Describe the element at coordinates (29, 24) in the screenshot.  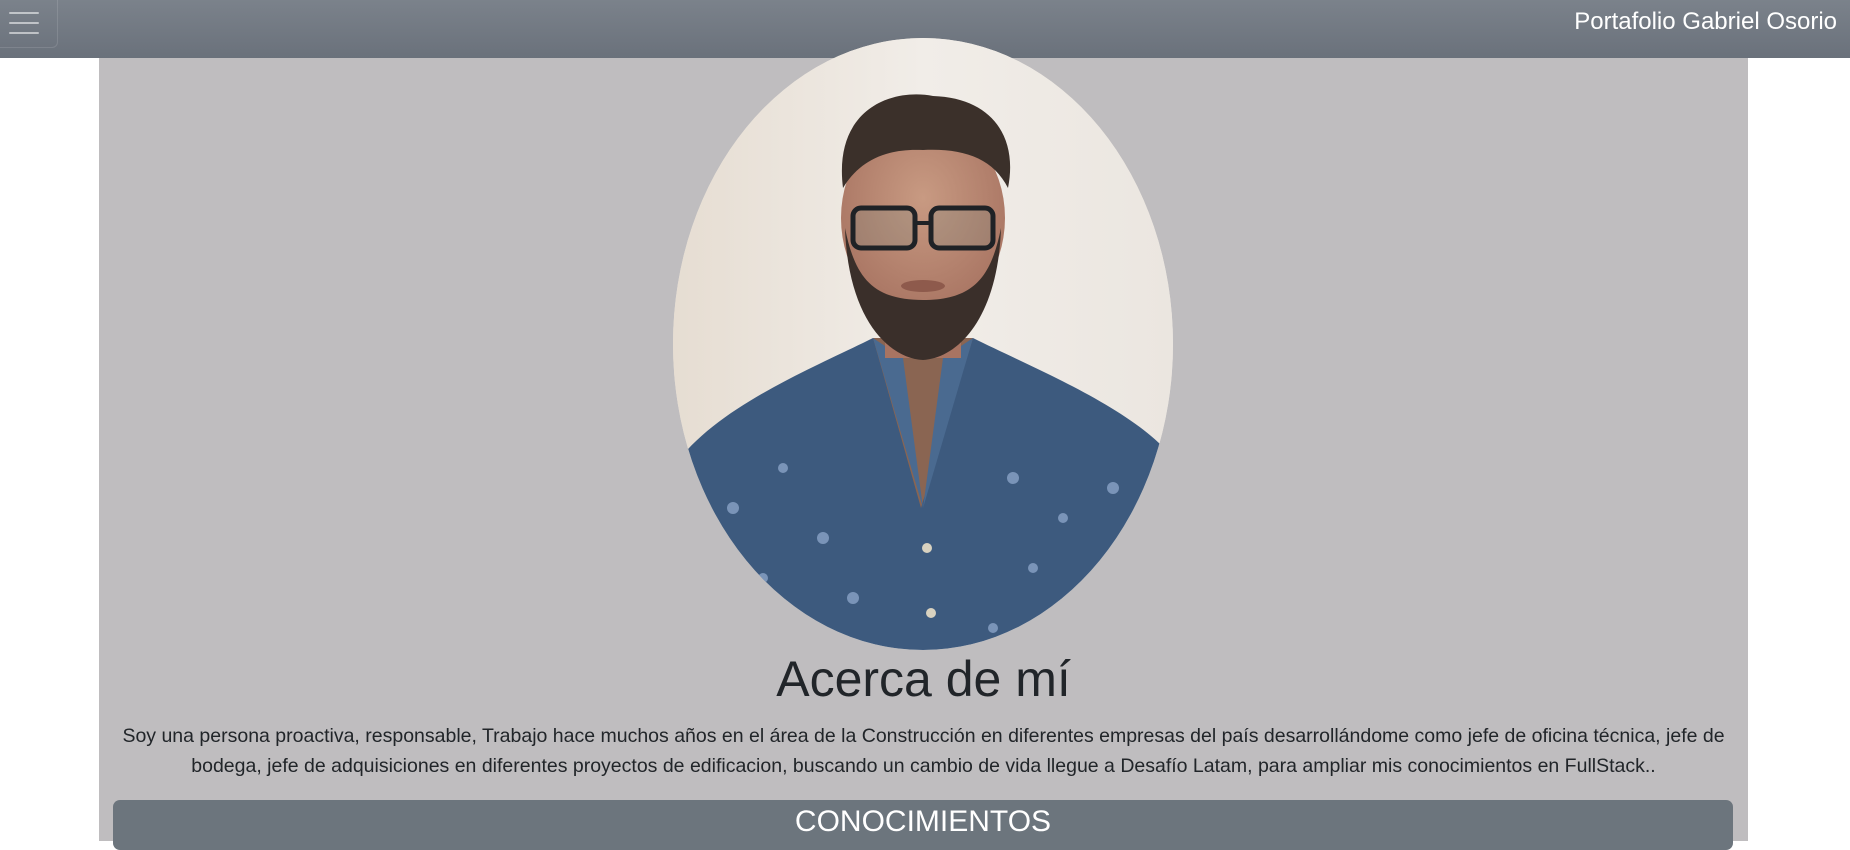
I see `navbar-toggler-button` at that location.